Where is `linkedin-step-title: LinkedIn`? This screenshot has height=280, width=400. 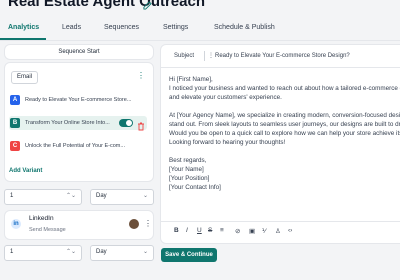 linkedin-step-title: LinkedIn is located at coordinates (41, 218).